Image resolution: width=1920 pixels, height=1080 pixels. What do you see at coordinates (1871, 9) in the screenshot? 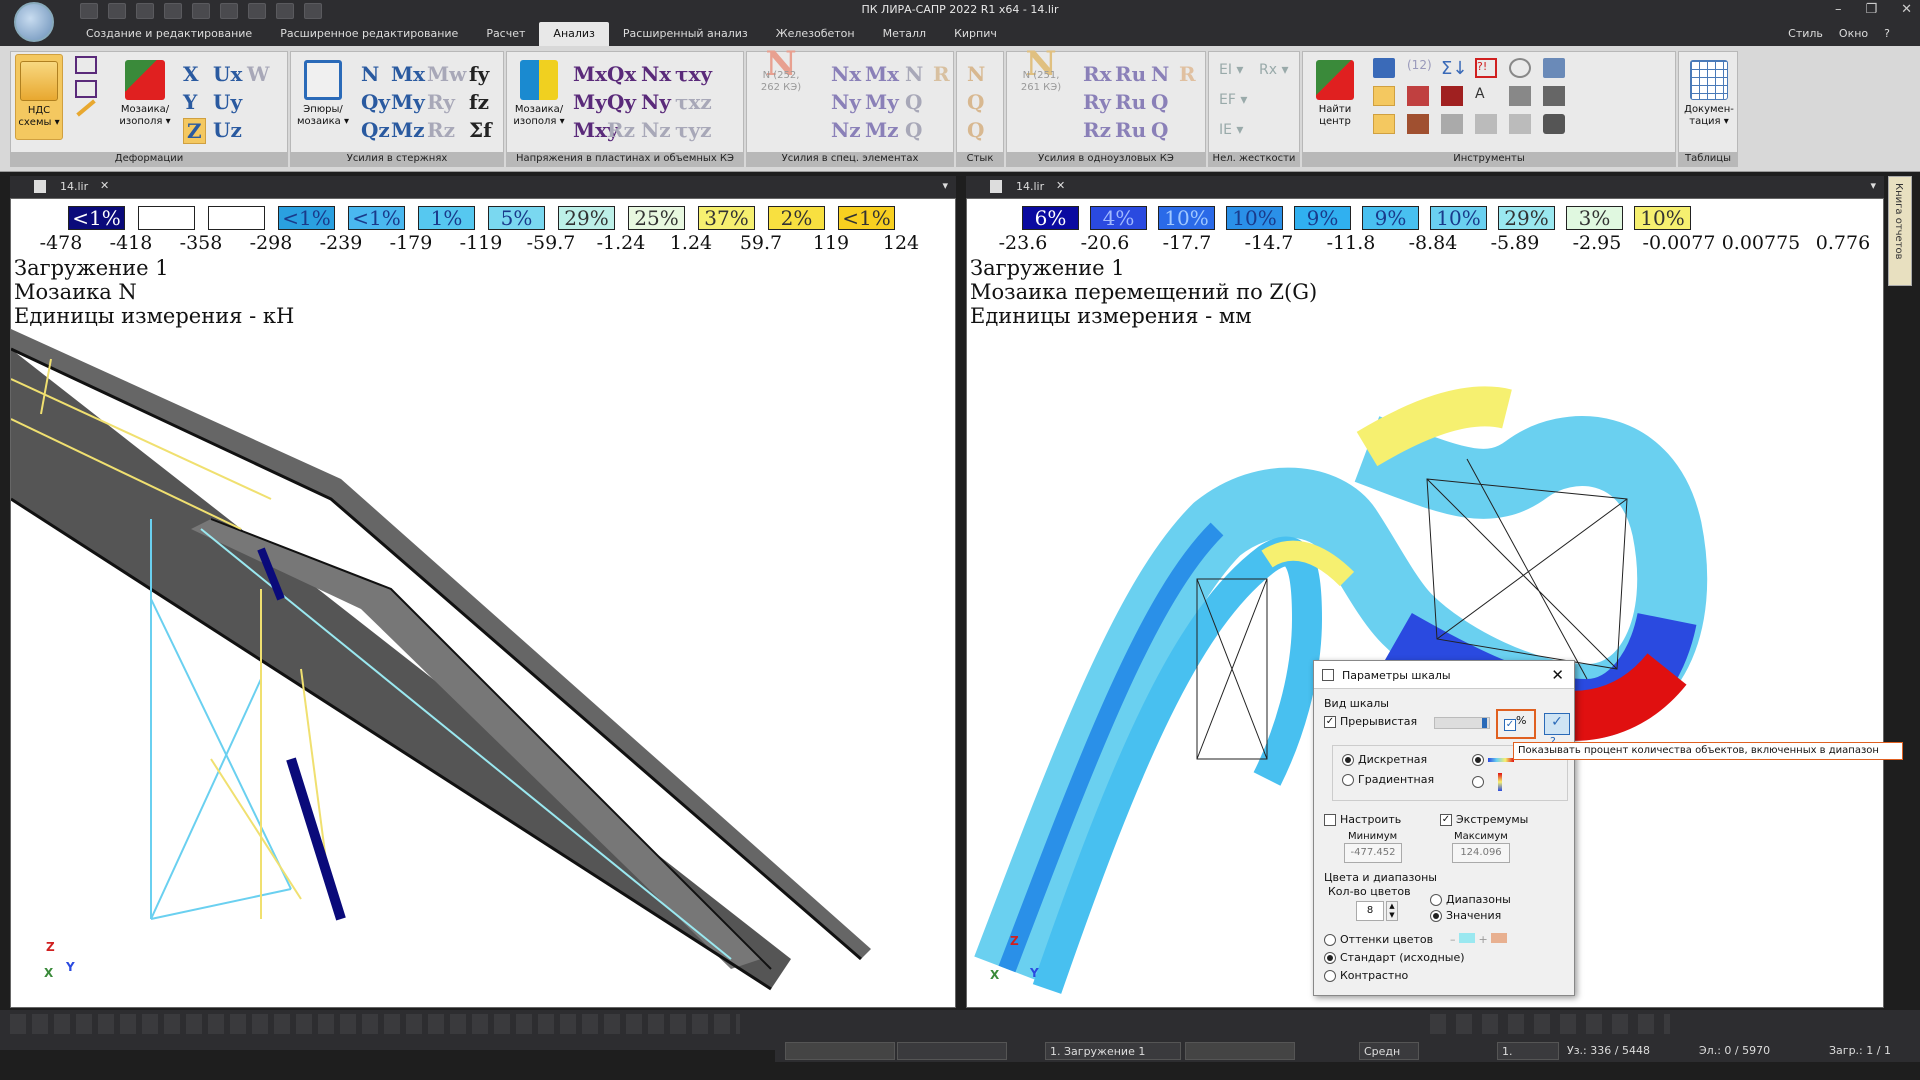
I see `maximize-button: ❐` at bounding box center [1871, 9].